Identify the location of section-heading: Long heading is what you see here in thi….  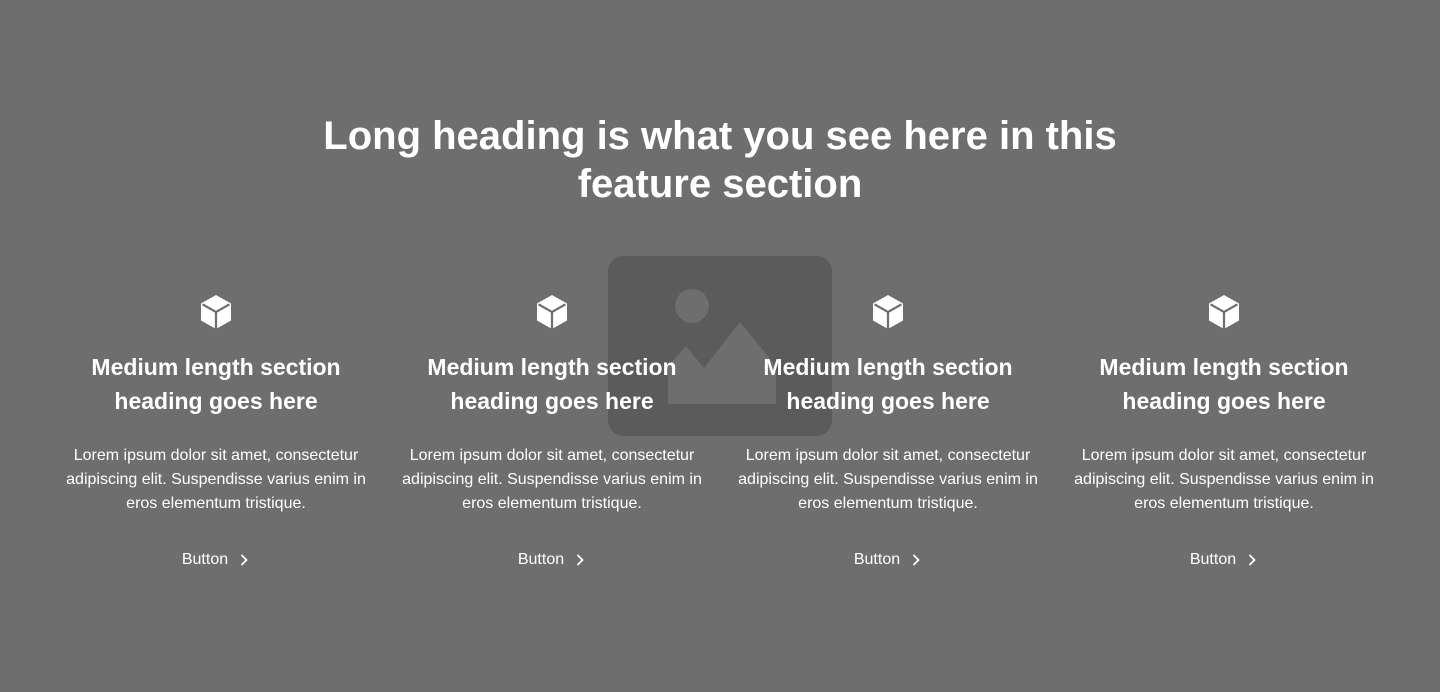
(720, 160).